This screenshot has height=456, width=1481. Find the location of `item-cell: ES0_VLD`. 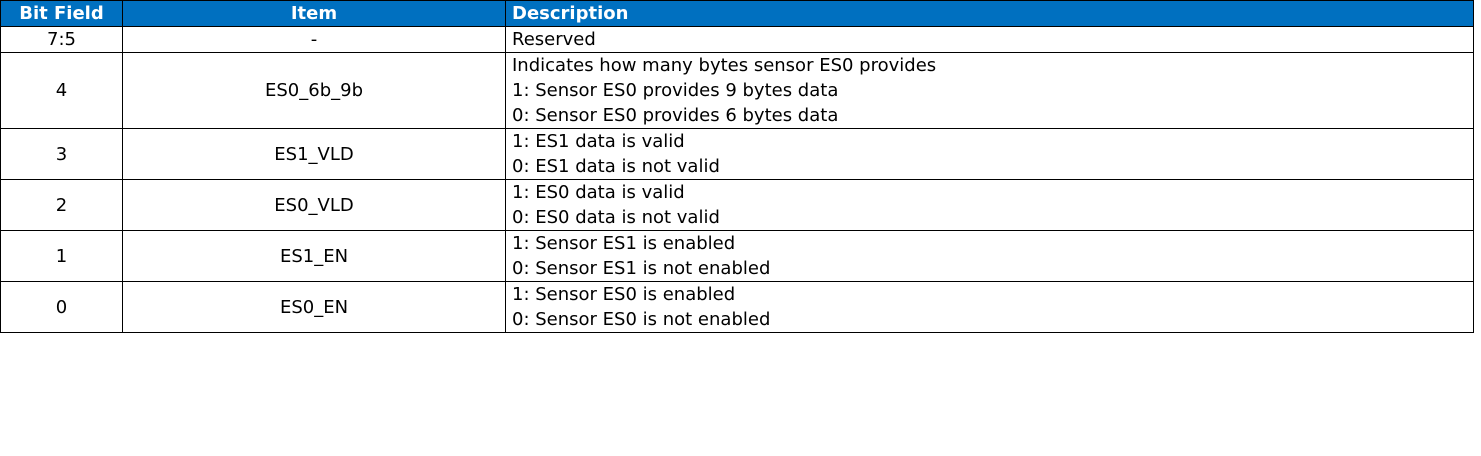

item-cell: ES0_VLD is located at coordinates (314, 205).